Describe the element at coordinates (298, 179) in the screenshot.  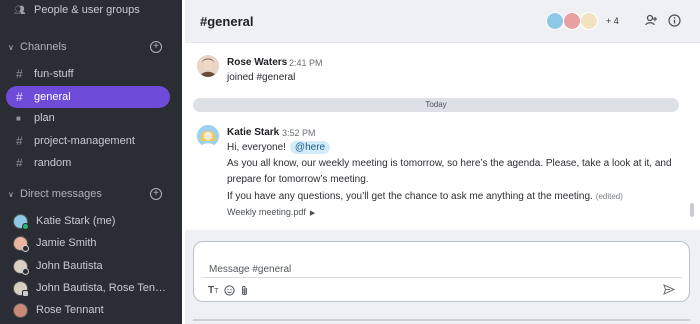
I see `message-text: prepare for tomorrow’s meeting.` at that location.